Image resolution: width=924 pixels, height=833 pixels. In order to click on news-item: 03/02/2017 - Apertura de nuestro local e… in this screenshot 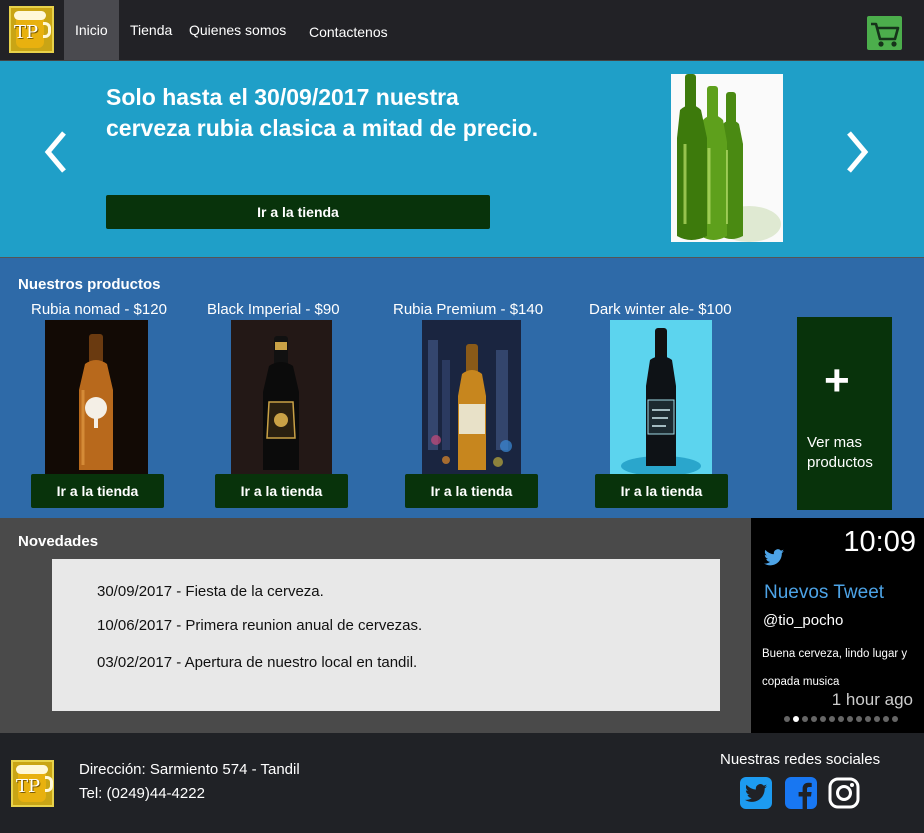, I will do `click(257, 662)`.